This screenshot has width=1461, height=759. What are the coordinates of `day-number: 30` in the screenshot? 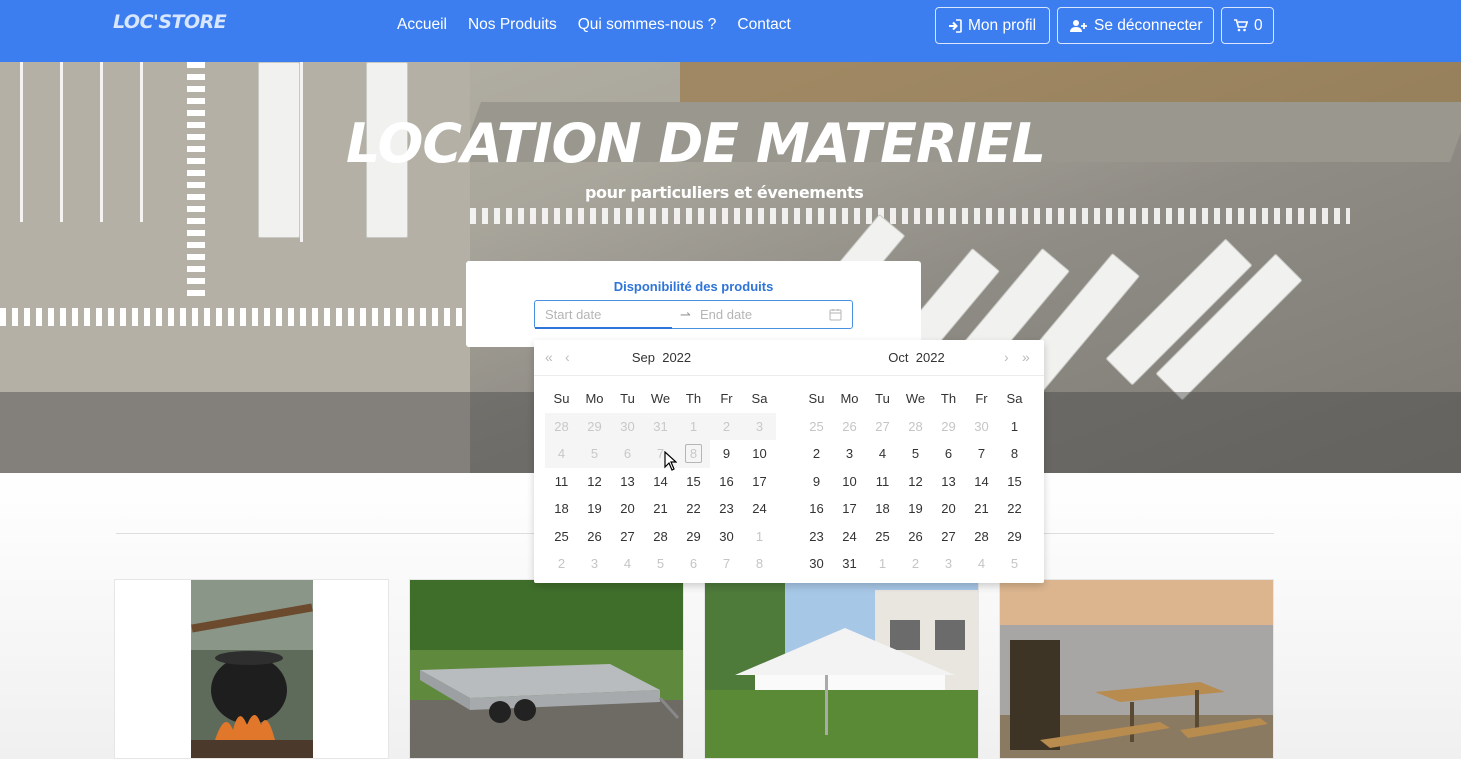 It's located at (726, 536).